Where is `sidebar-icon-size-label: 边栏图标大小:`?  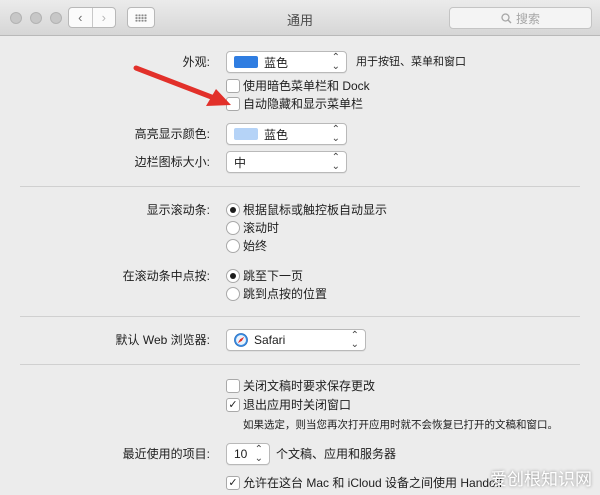
sidebar-icon-size-label: 边栏图标大小: is located at coordinates (172, 162).